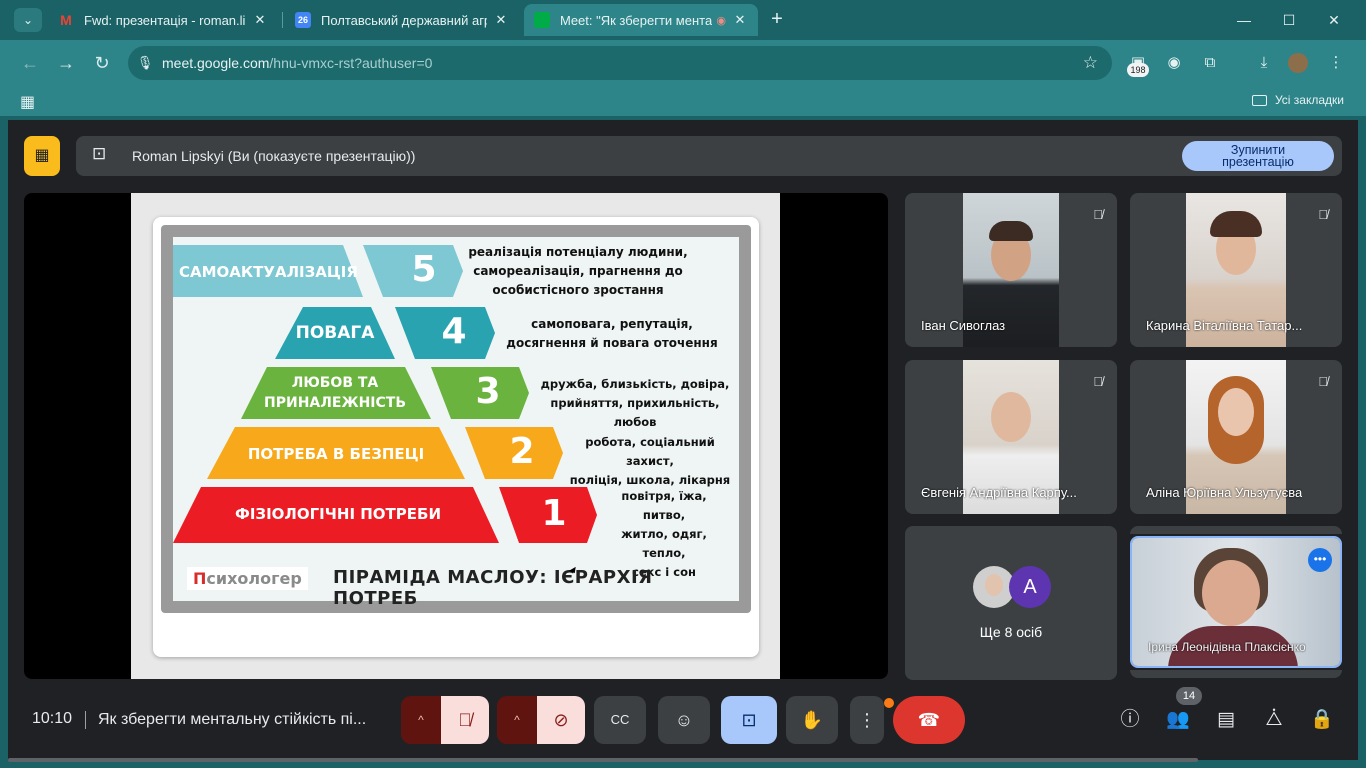 The width and height of the screenshot is (1366, 768). Describe the element at coordinates (27, 102) in the screenshot. I see `apps-grid-icon: ▦` at that location.